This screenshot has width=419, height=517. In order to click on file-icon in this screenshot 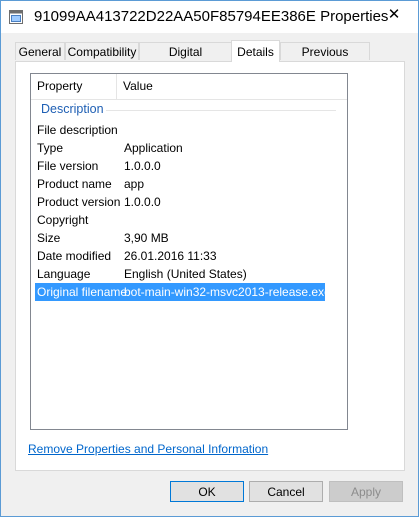, I will do `click(16, 17)`.